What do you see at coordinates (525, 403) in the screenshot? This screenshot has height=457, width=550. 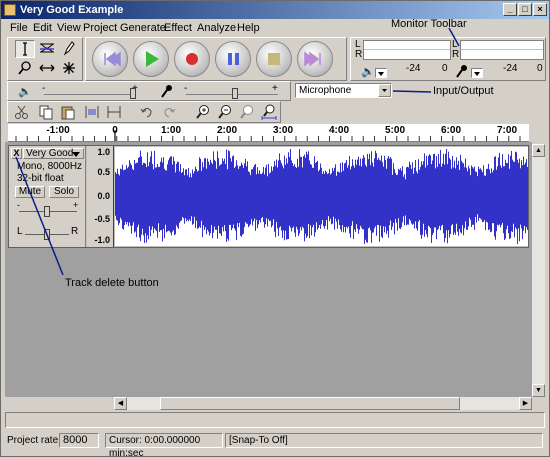 I see `scroll-right-icon: ▶` at bounding box center [525, 403].